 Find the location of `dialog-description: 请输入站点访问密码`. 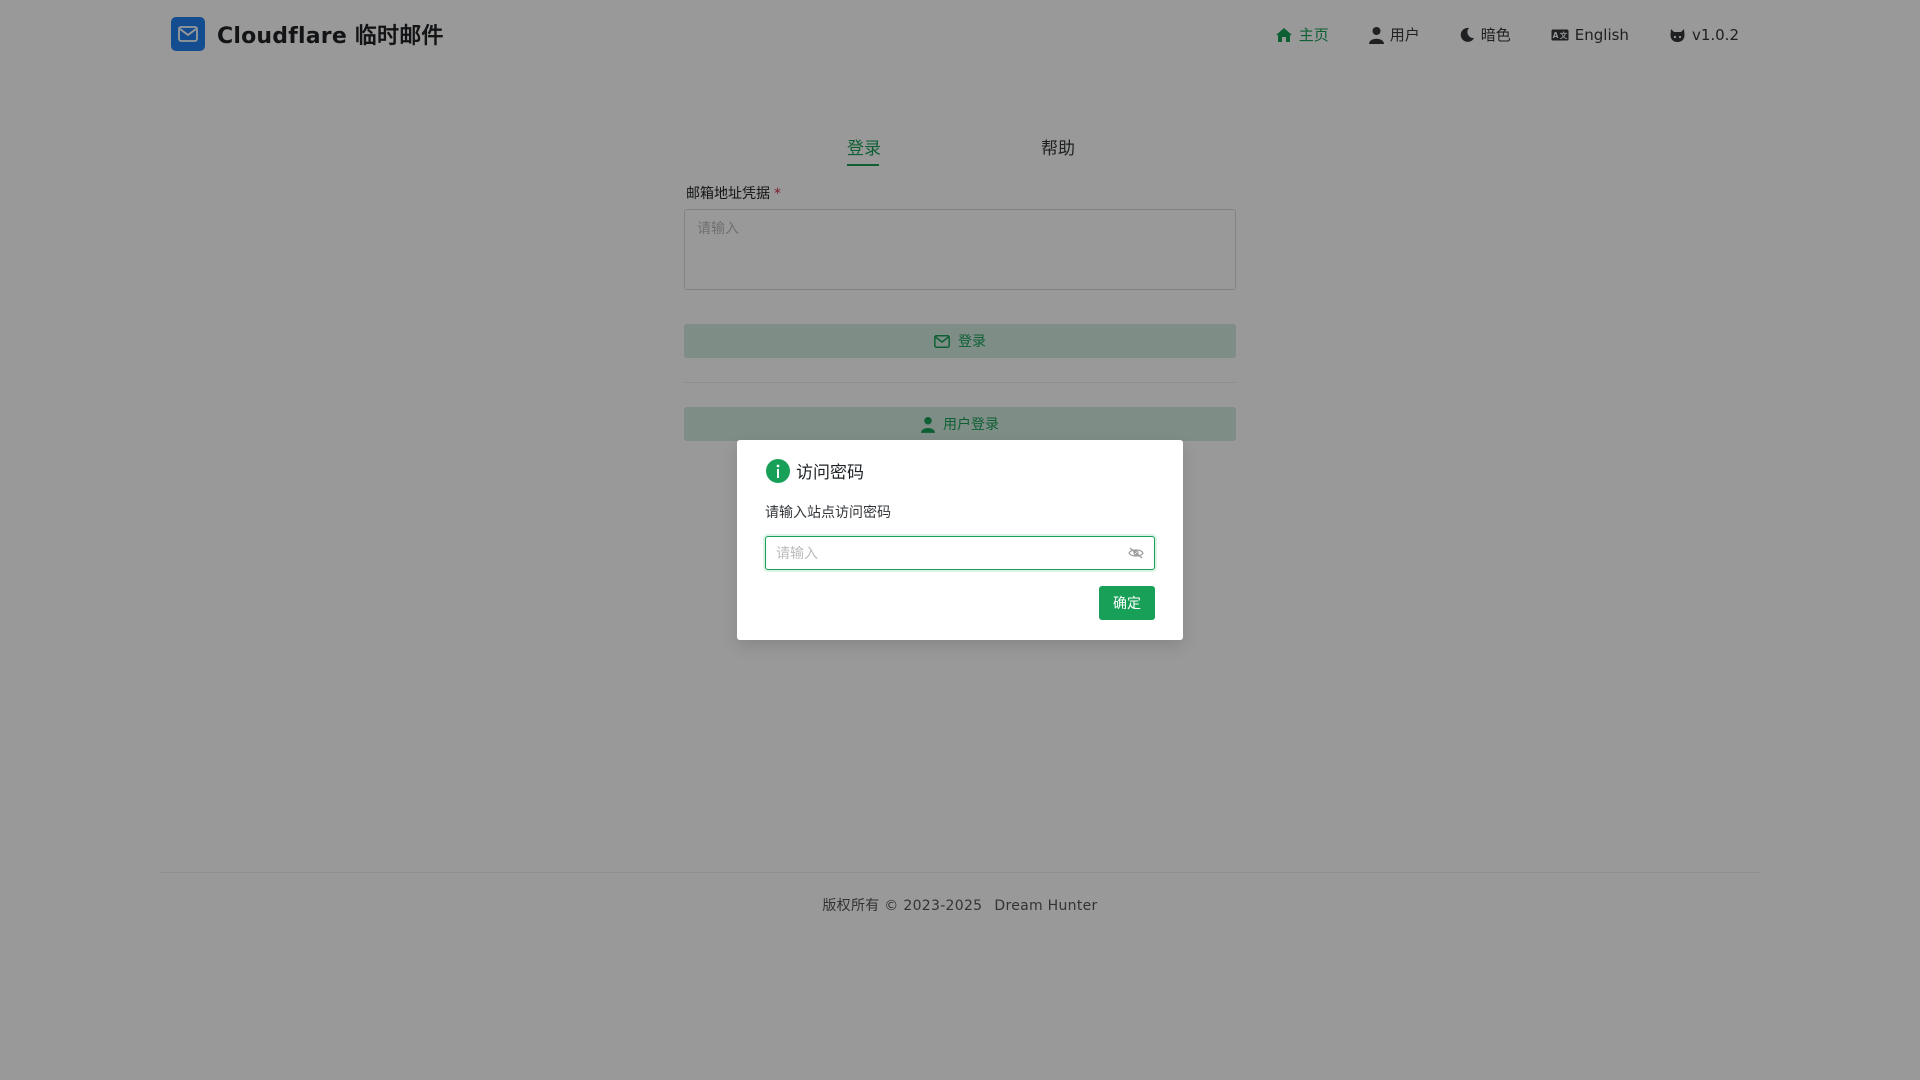

dialog-description: 请输入站点访问密码 is located at coordinates (828, 513).